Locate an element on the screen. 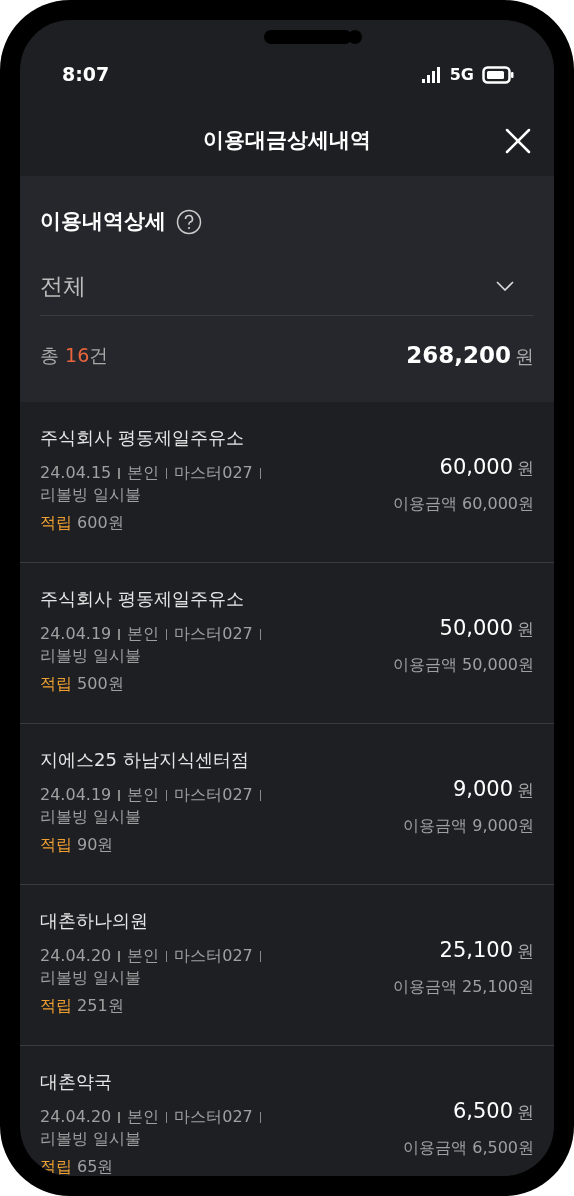  section-title: 이용내역상세 is located at coordinates (103, 221).